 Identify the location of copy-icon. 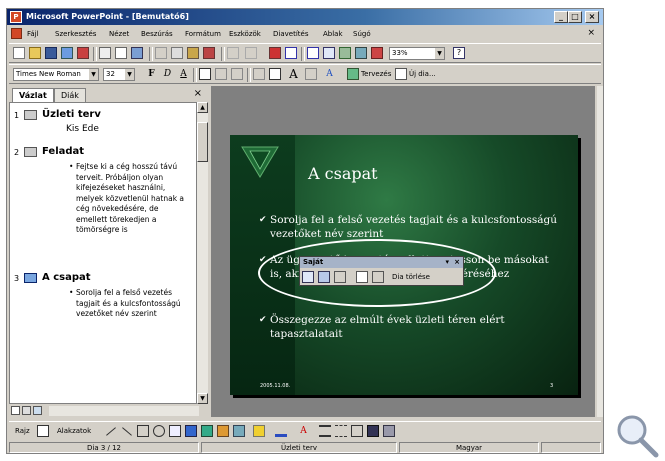
(177, 53).